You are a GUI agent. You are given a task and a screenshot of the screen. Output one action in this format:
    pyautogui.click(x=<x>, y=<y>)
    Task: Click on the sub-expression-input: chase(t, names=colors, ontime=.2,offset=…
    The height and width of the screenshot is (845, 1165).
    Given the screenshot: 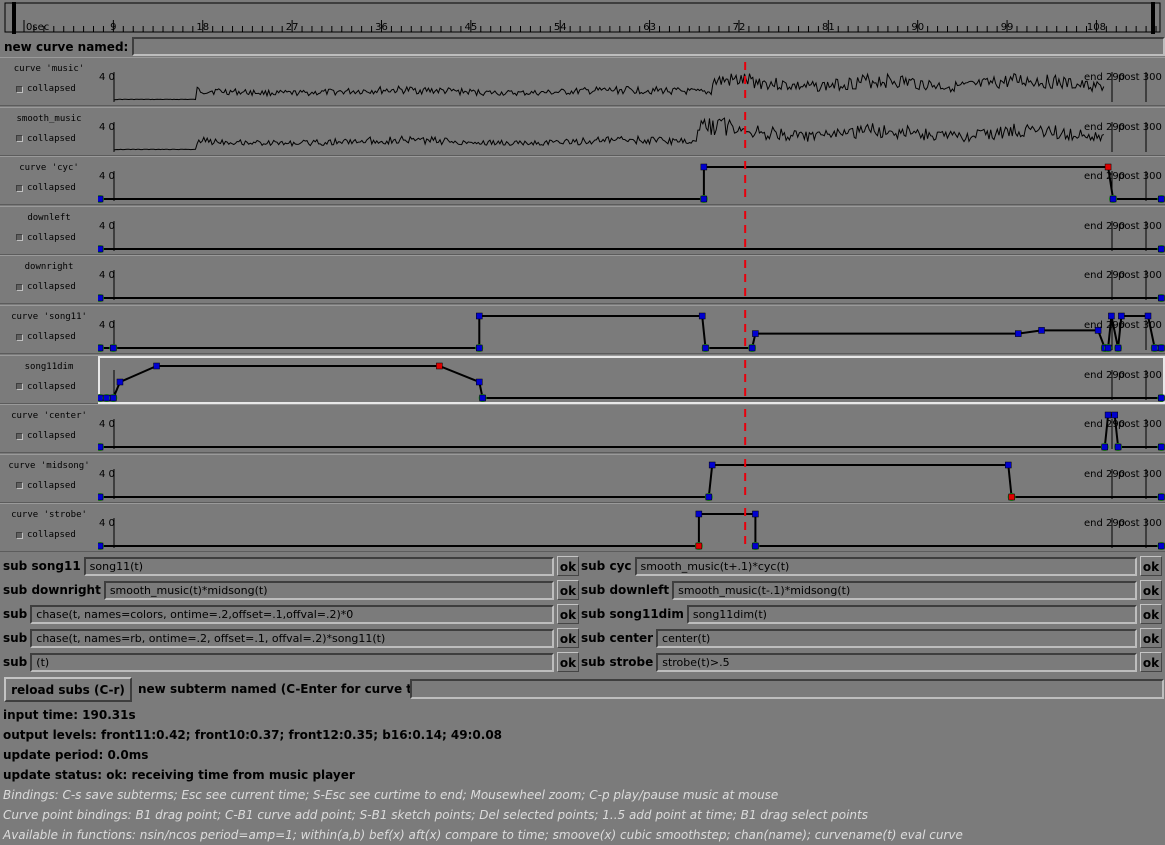 What is the action you would take?
    pyautogui.click(x=292, y=614)
    